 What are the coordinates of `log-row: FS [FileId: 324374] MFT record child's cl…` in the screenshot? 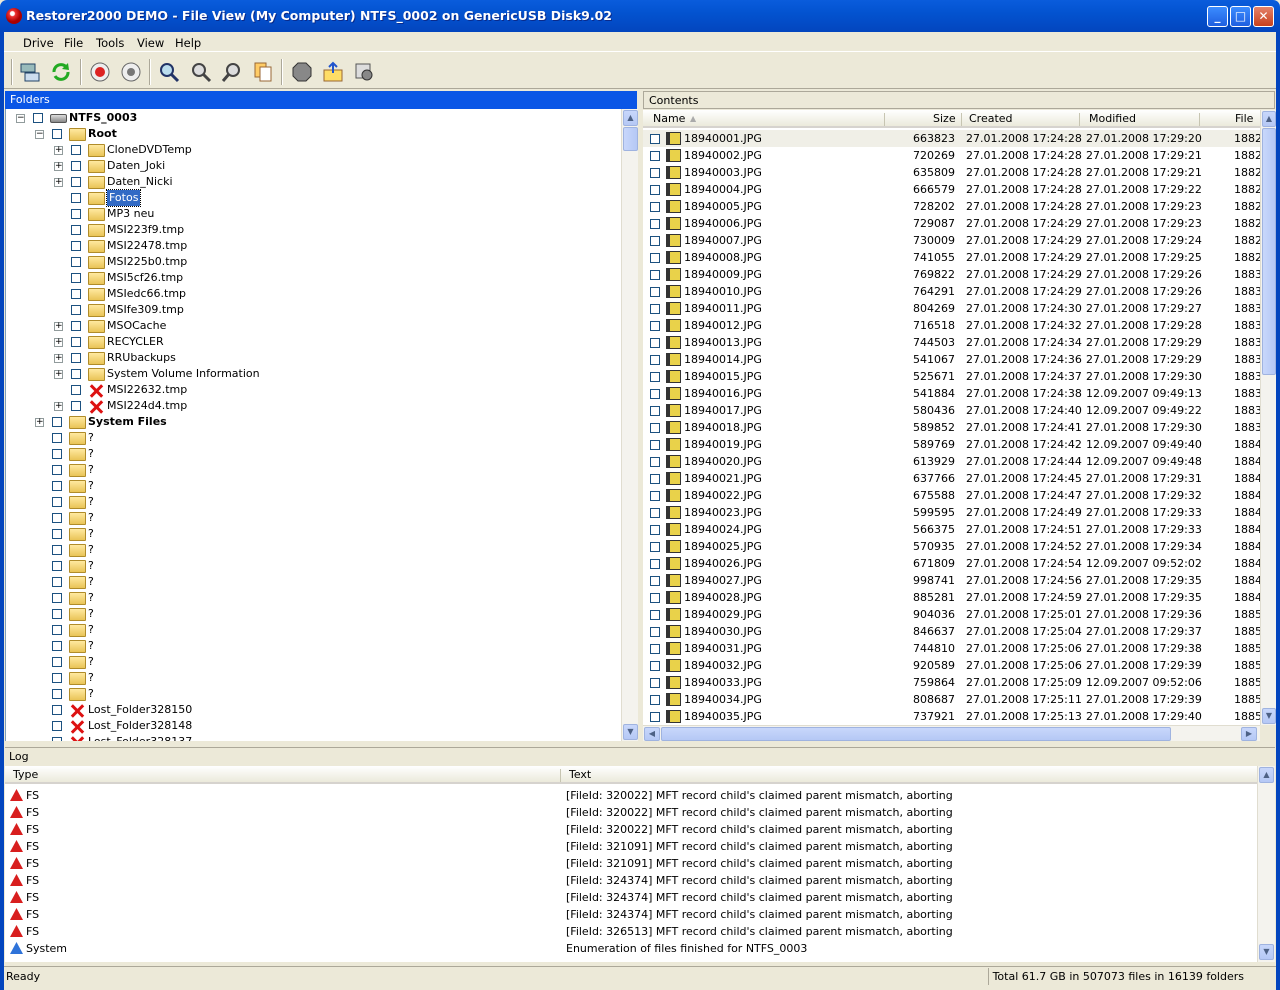 It's located at (631, 914).